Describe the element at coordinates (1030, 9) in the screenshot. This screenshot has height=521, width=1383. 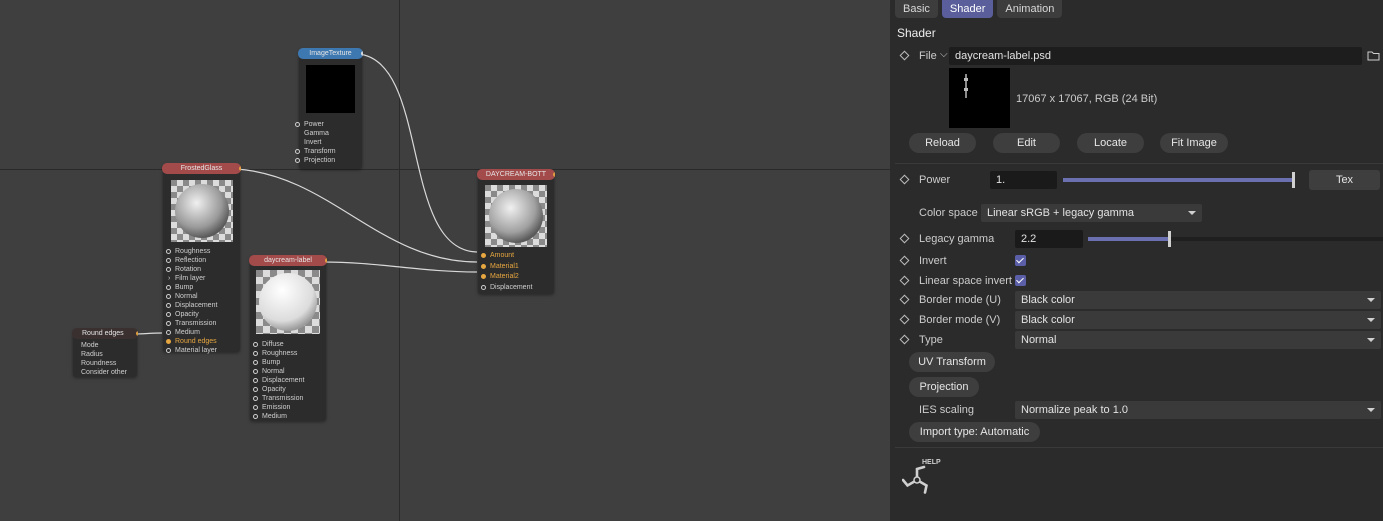
I see `tab-animation: Animation` at that location.